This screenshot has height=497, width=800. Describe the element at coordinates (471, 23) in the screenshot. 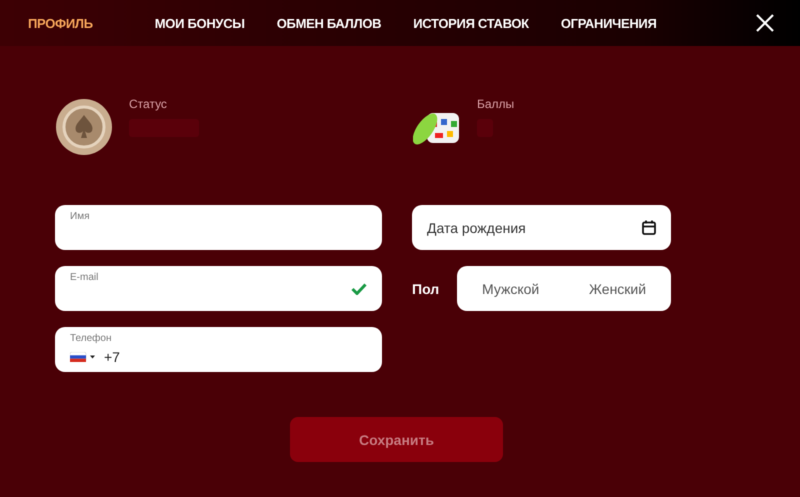

I see `tab: ИСТОРИЯ СТАВОК` at that location.